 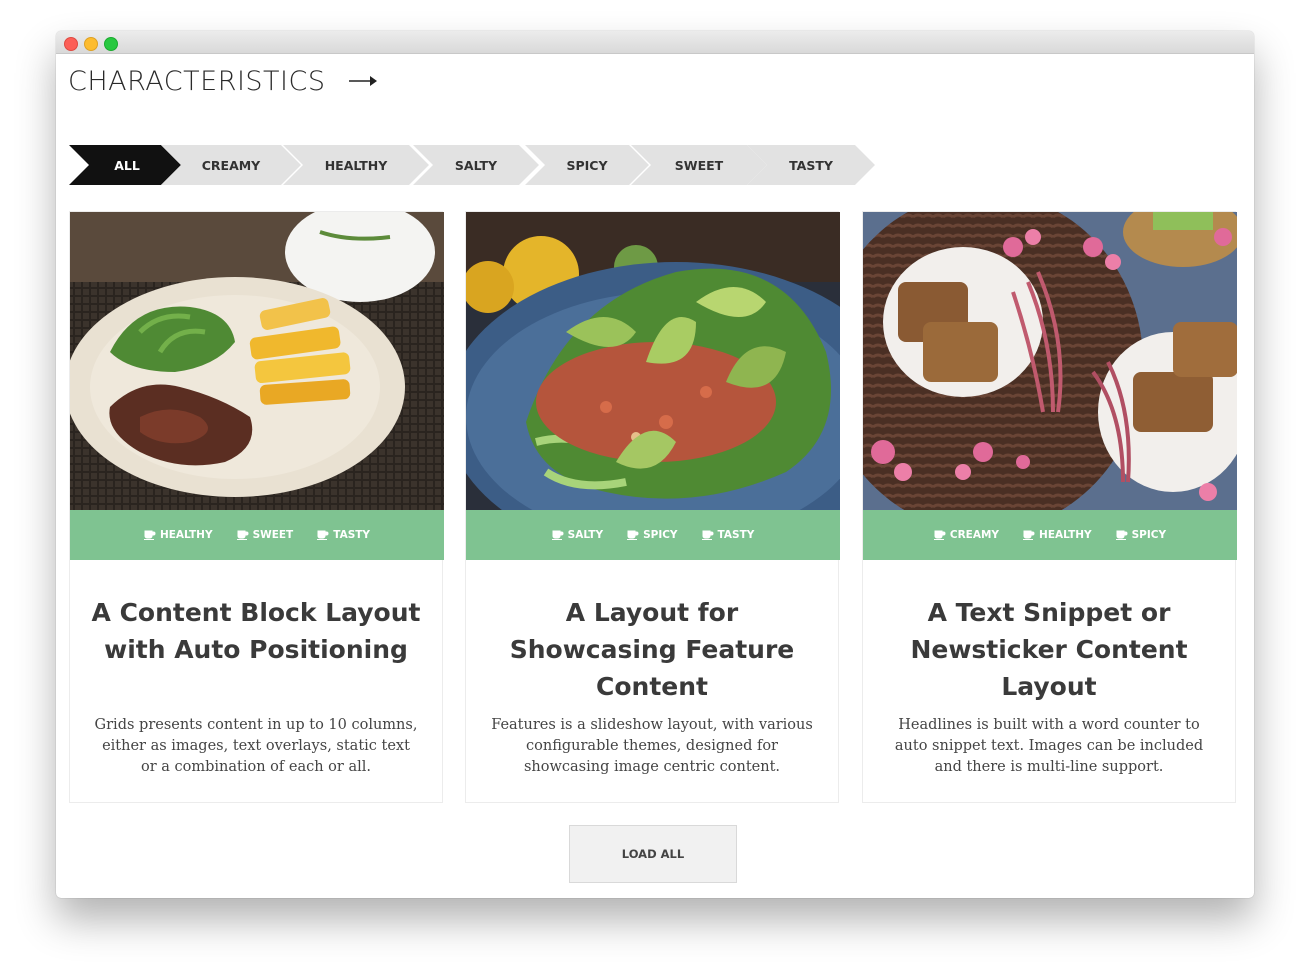 What do you see at coordinates (655, 42) in the screenshot?
I see `window-titlebar` at bounding box center [655, 42].